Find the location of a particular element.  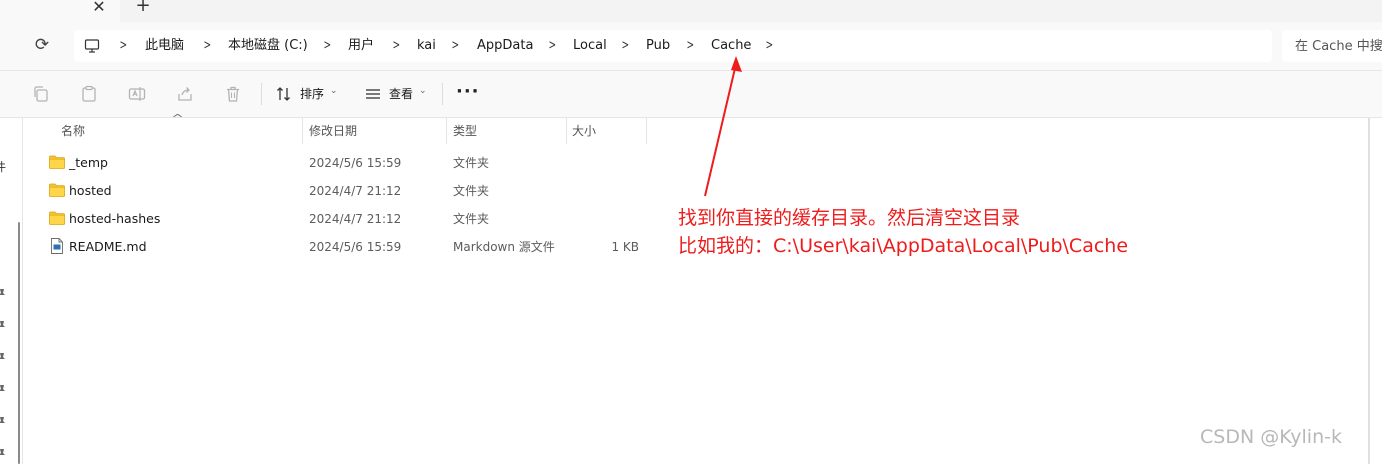

column-header-name: 名称 is located at coordinates (73, 131).